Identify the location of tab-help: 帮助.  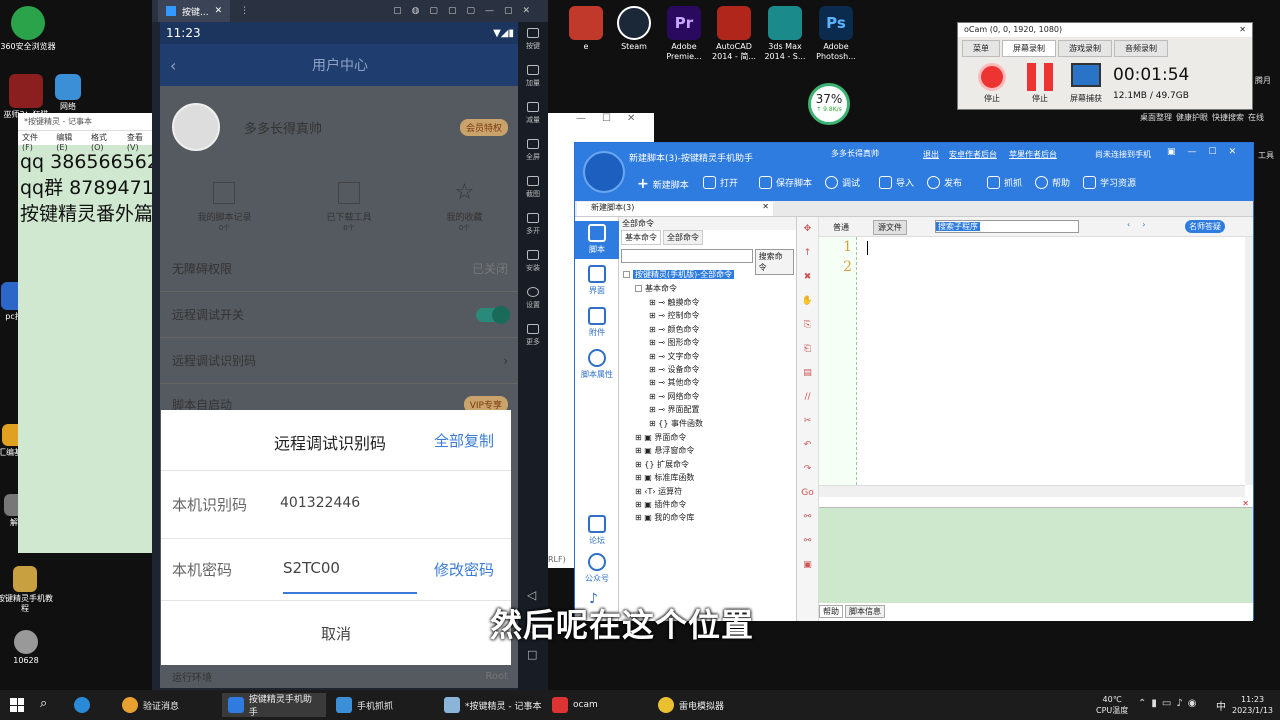
(831, 611).